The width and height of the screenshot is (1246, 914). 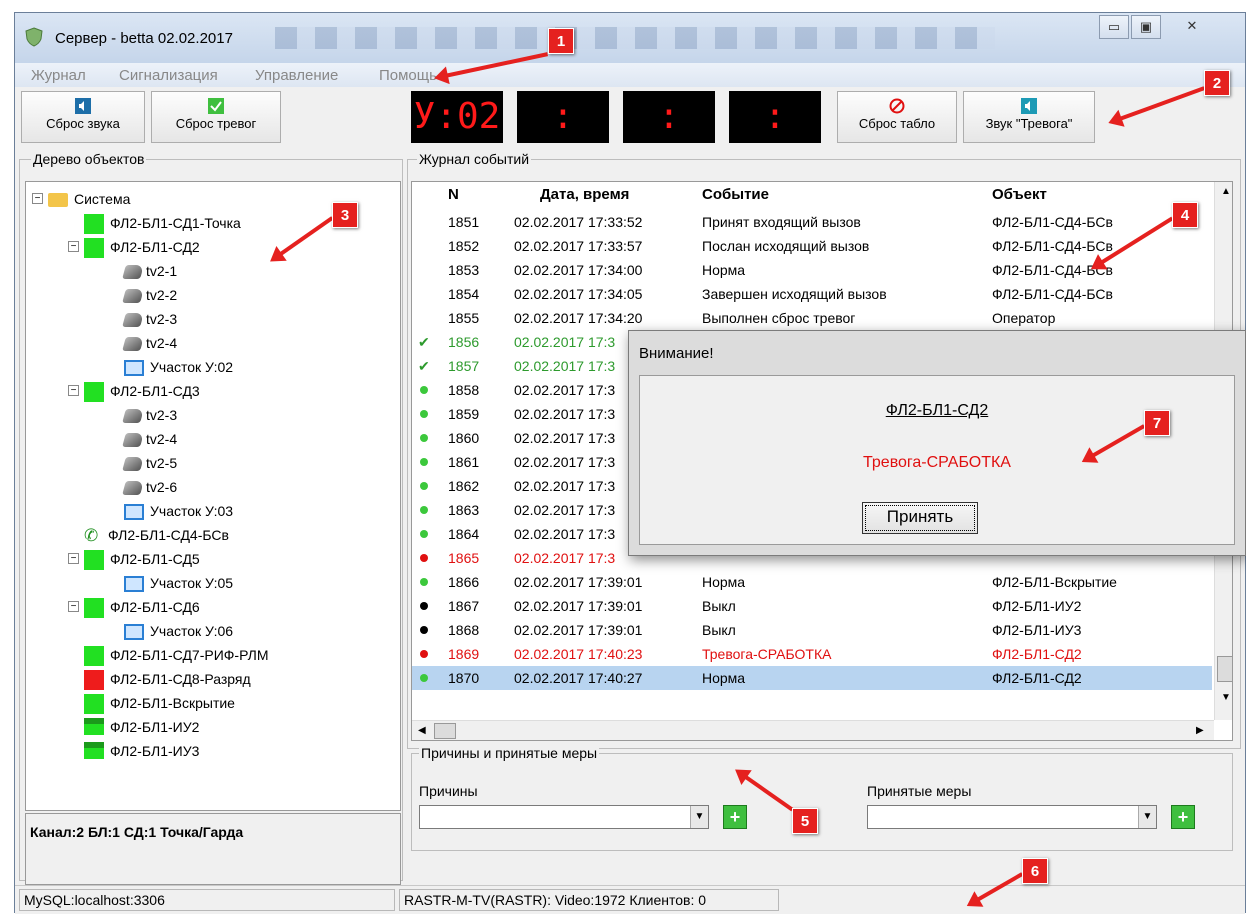 I want to click on col-n-header: N, so click(x=453, y=195).